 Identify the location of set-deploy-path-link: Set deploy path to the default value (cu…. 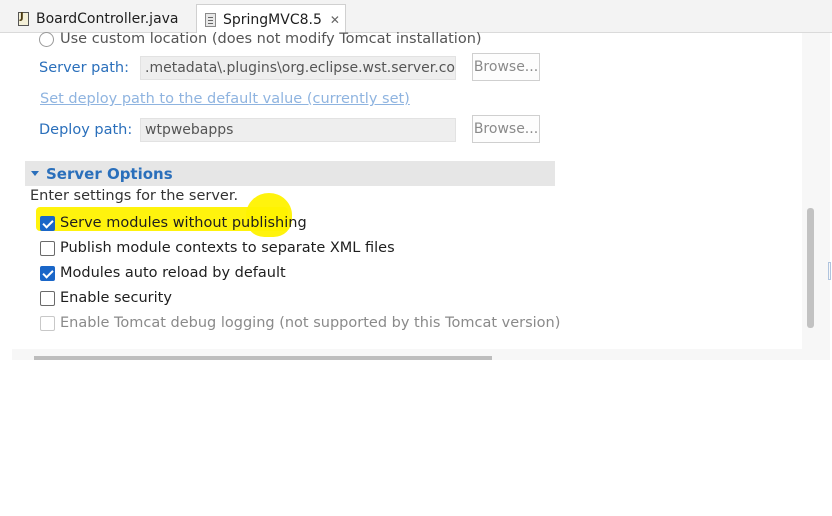
(225, 99).